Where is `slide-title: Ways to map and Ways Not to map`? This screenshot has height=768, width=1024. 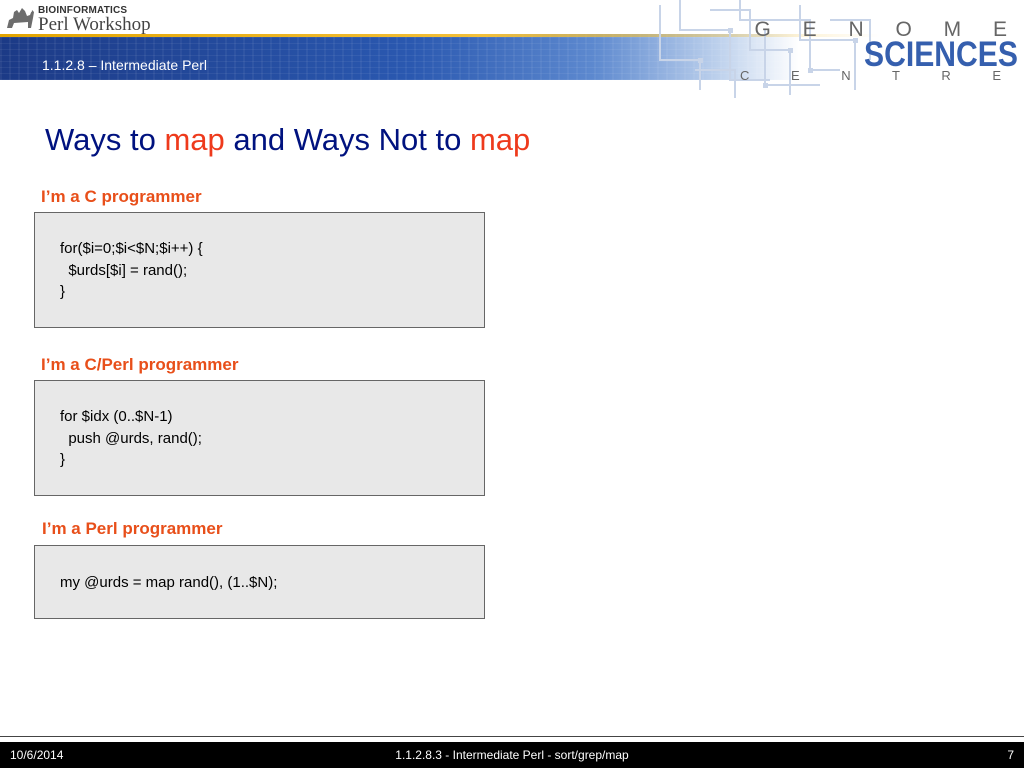 slide-title: Ways to map and Ways Not to map is located at coordinates (287, 140).